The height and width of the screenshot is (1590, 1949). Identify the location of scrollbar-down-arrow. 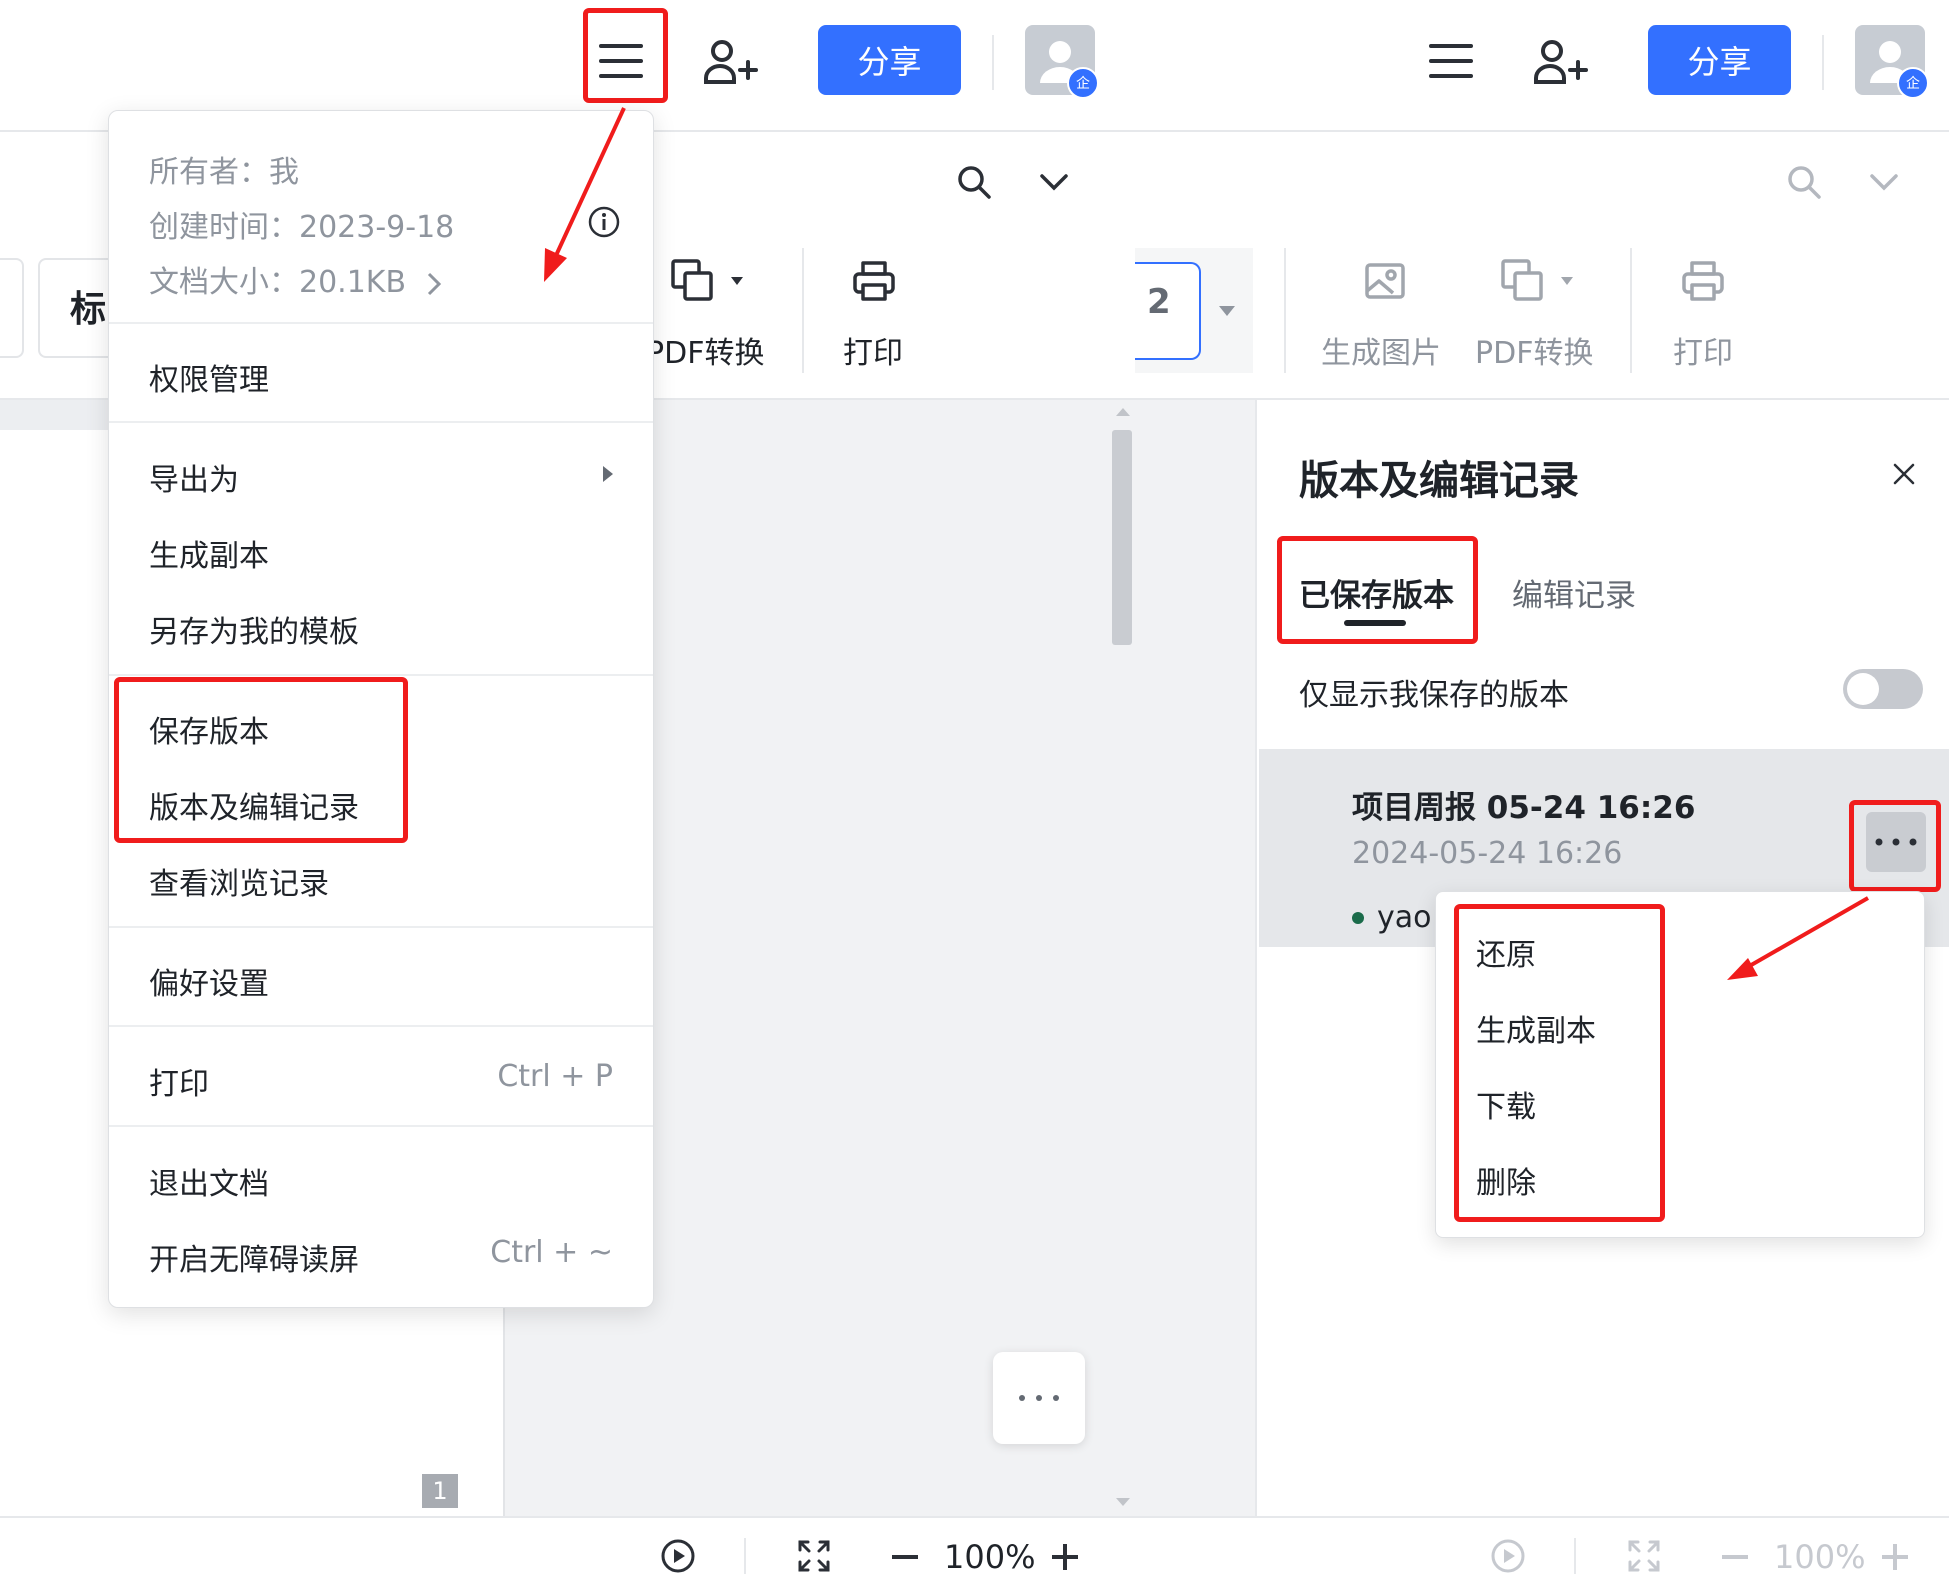
(1123, 1502).